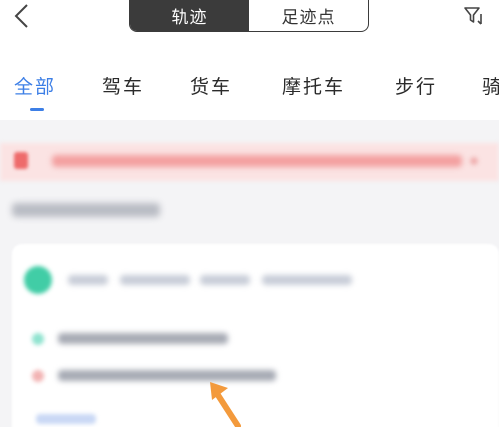 The image size is (499, 427). Describe the element at coordinates (86, 210) in the screenshot. I see `date-header-redacted` at that location.